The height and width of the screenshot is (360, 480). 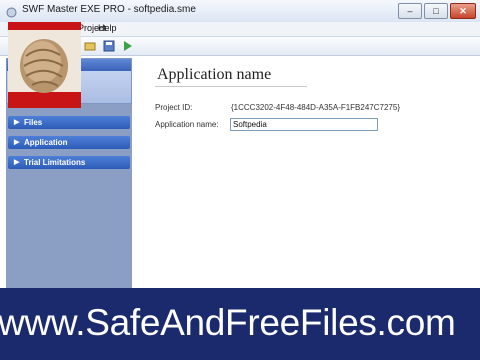 What do you see at coordinates (69, 122) in the screenshot?
I see `sidebar-item-files: ▶ Files` at bounding box center [69, 122].